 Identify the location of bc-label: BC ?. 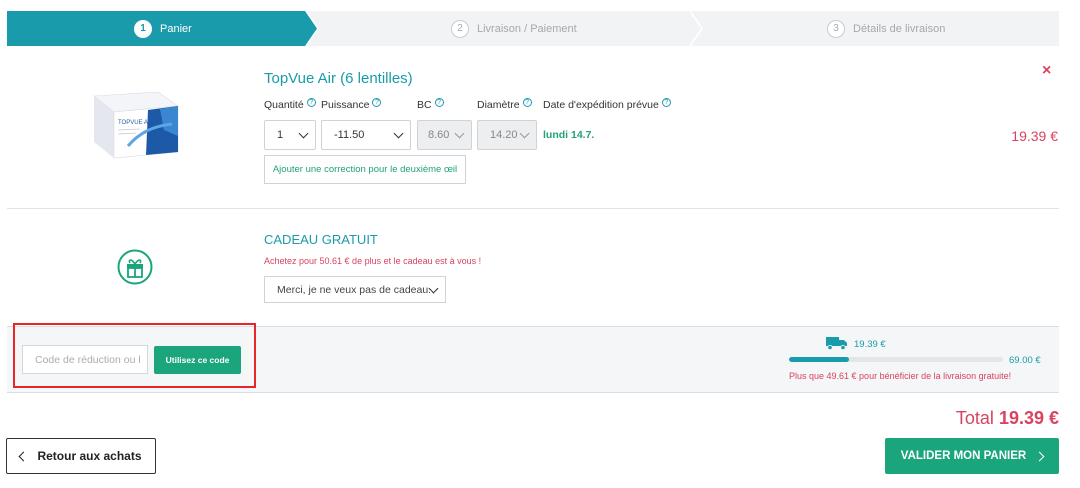
(430, 104).